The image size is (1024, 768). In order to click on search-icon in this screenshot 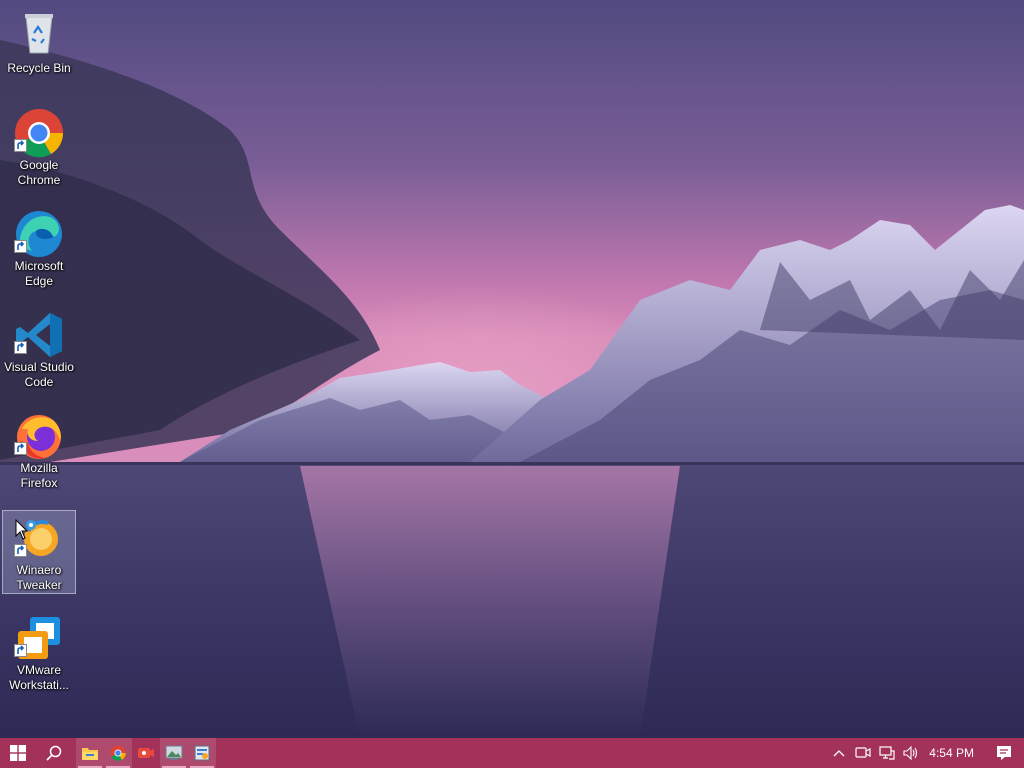, I will do `click(54, 753)`.